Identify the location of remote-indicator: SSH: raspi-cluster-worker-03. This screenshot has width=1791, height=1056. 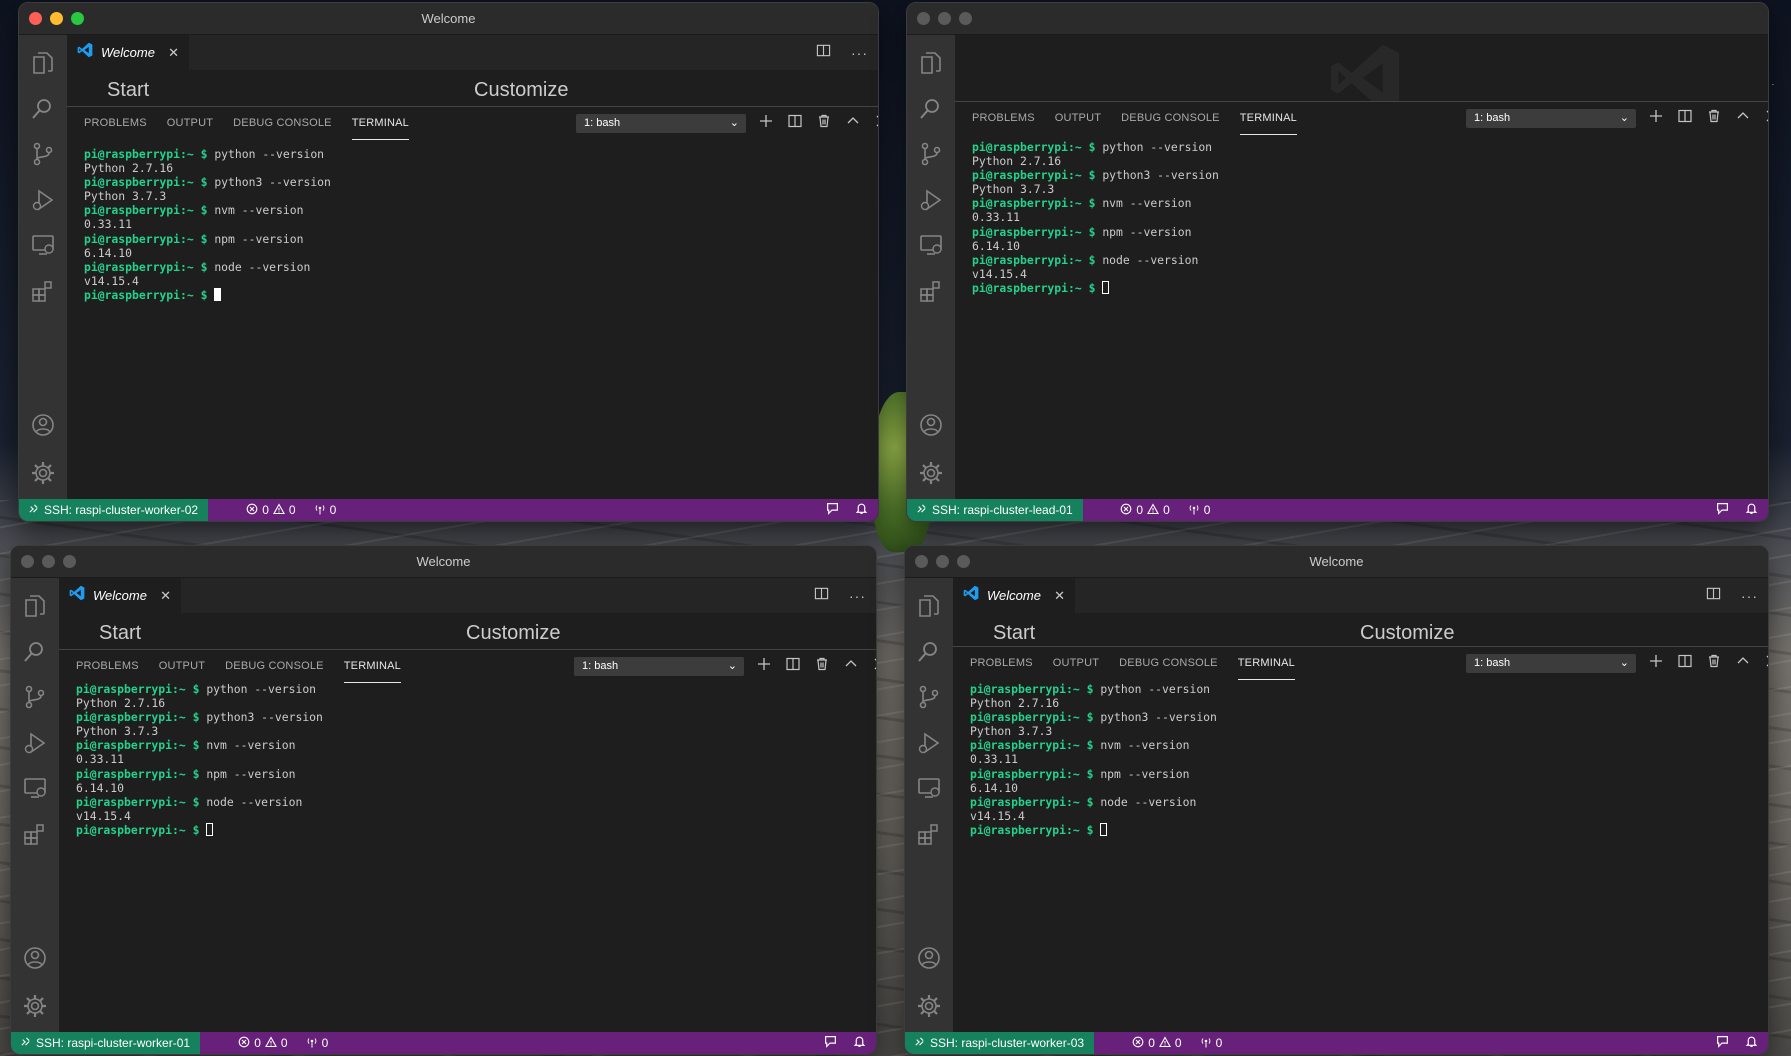
(1000, 1043).